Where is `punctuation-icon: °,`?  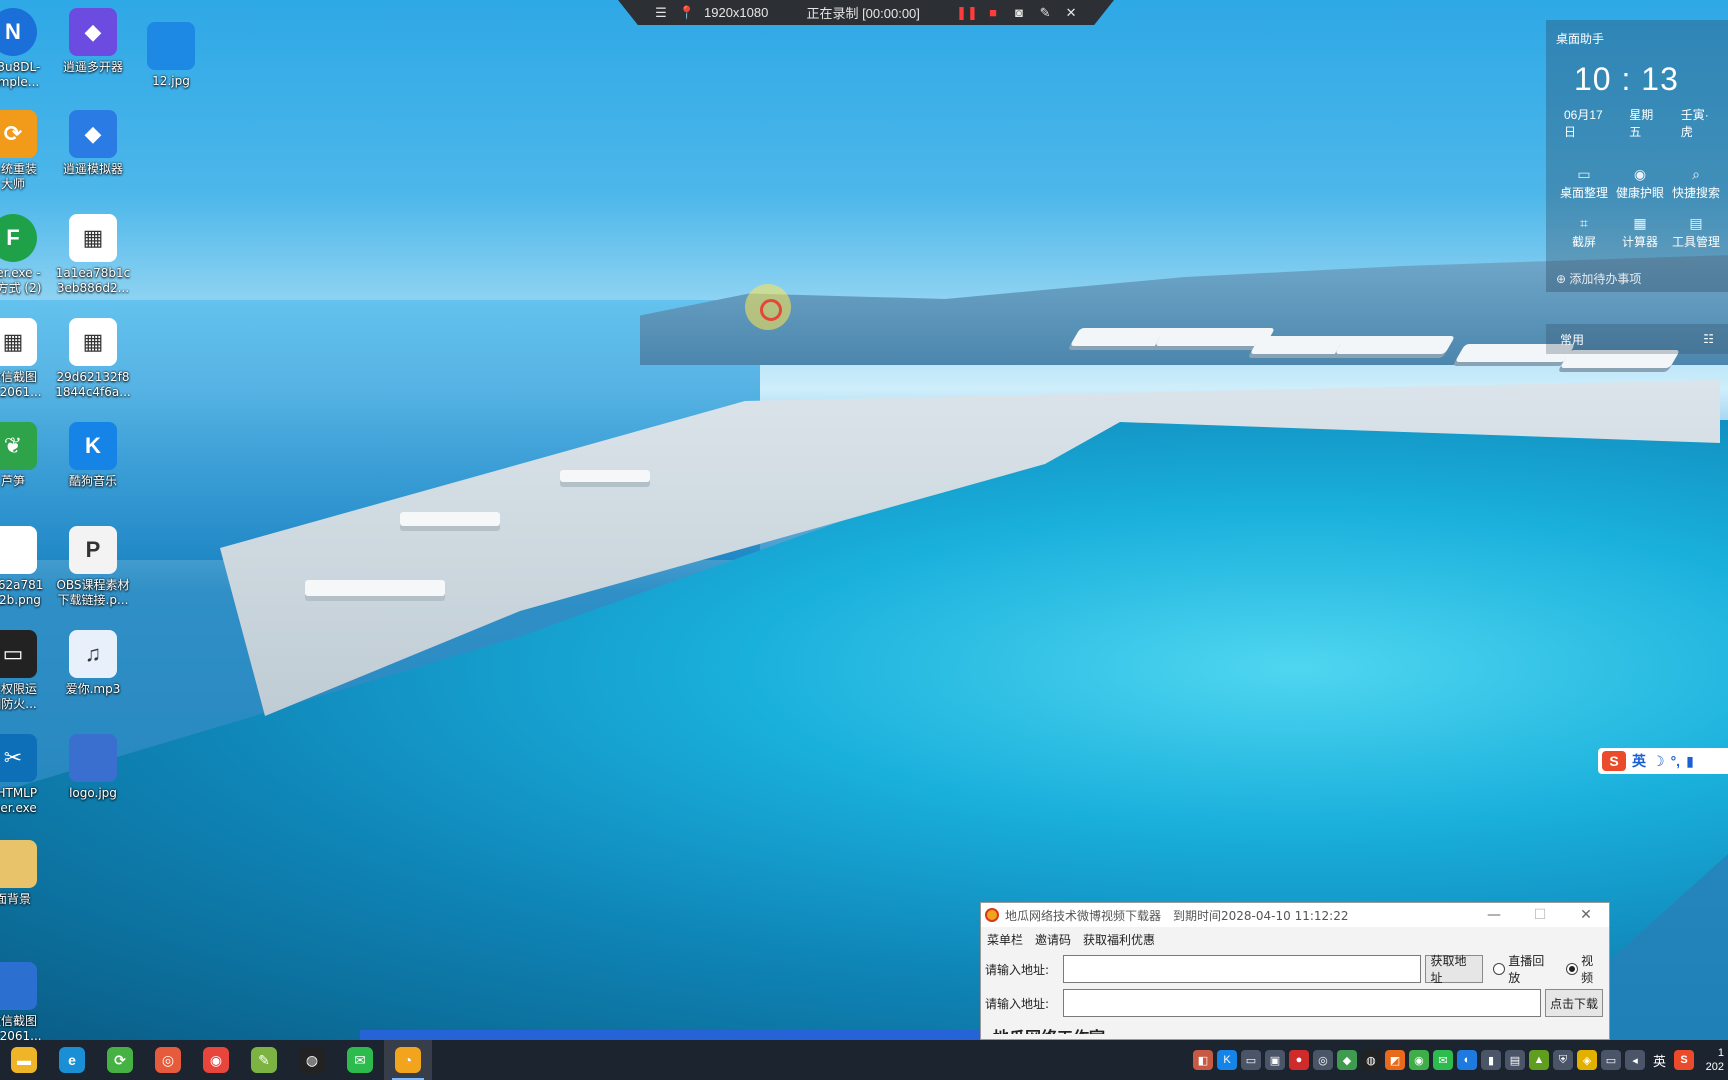 punctuation-icon: °, is located at coordinates (1676, 761).